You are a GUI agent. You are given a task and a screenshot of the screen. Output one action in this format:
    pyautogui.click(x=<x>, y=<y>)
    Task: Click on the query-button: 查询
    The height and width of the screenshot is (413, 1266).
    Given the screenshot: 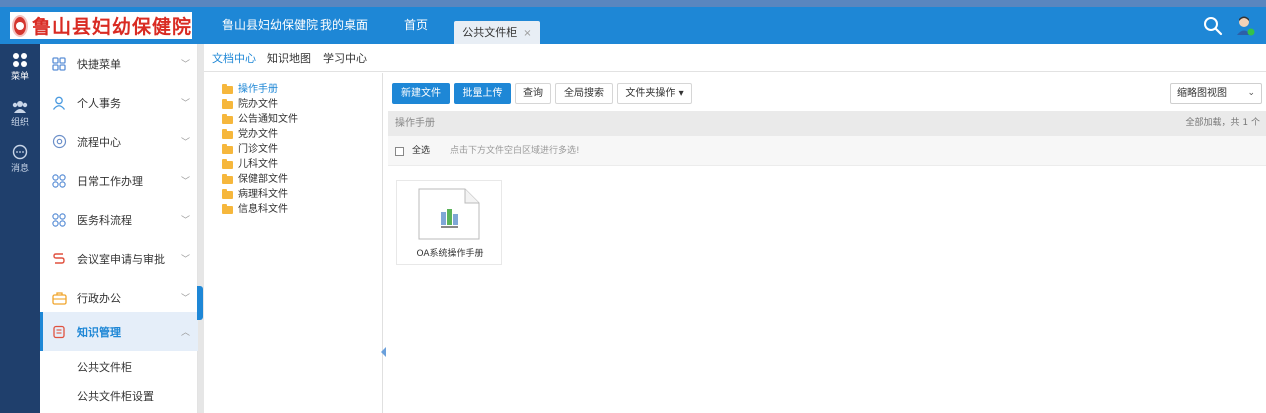 What is the action you would take?
    pyautogui.click(x=533, y=93)
    